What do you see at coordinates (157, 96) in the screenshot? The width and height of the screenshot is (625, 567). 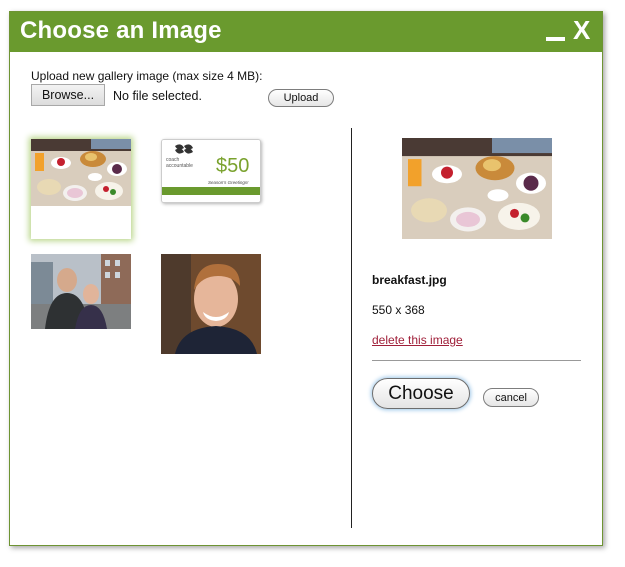 I see `file-status-text: No file selected.` at bounding box center [157, 96].